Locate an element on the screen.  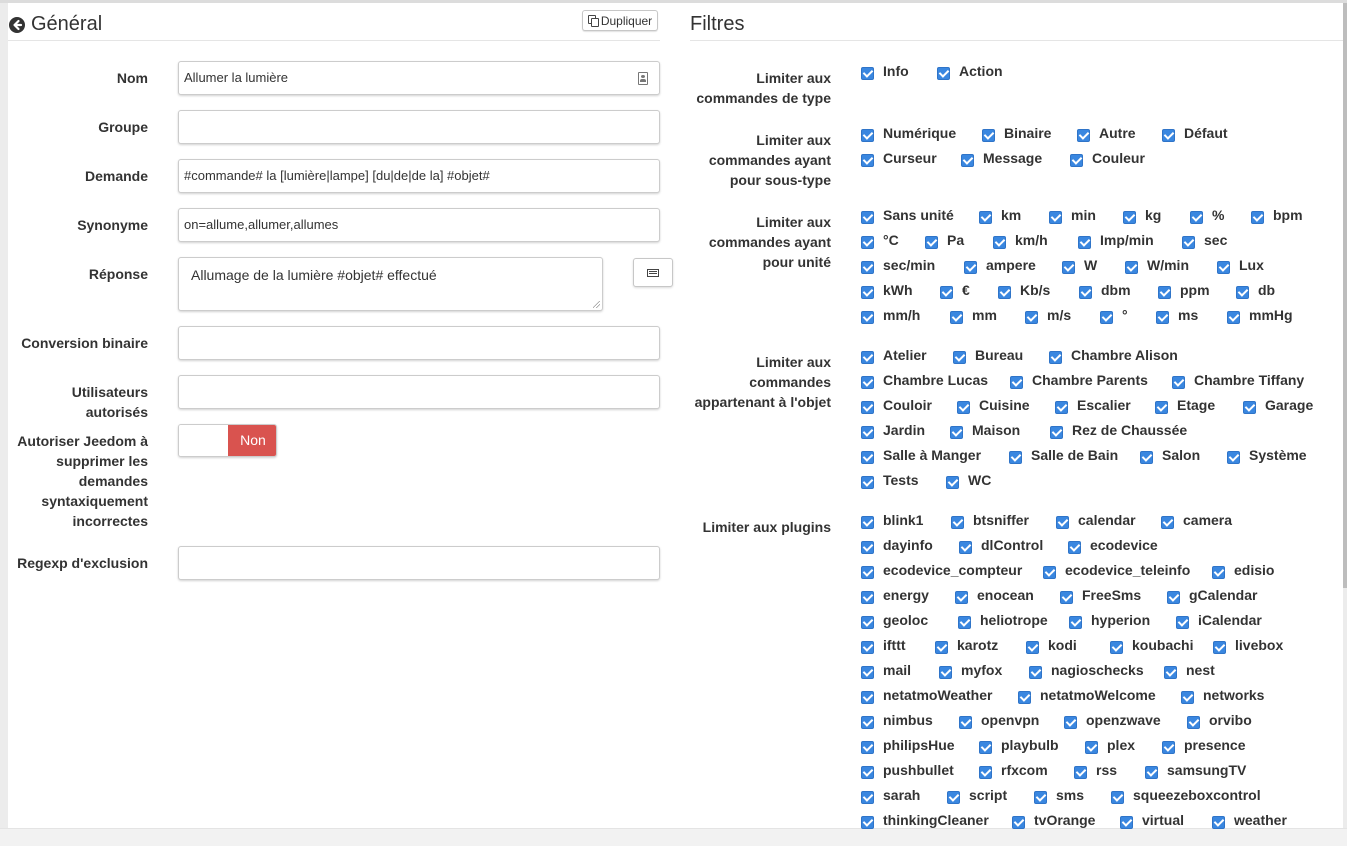
toggle-off-label: Non is located at coordinates (252, 440).